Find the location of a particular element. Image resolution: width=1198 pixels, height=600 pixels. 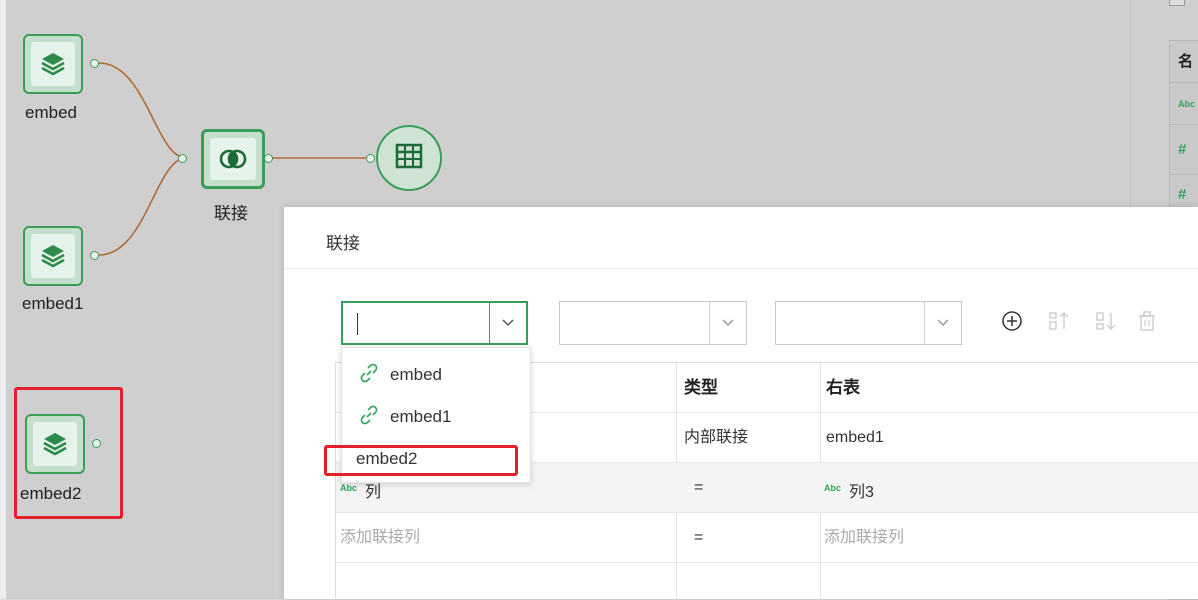

node-embed1 is located at coordinates (53, 256).